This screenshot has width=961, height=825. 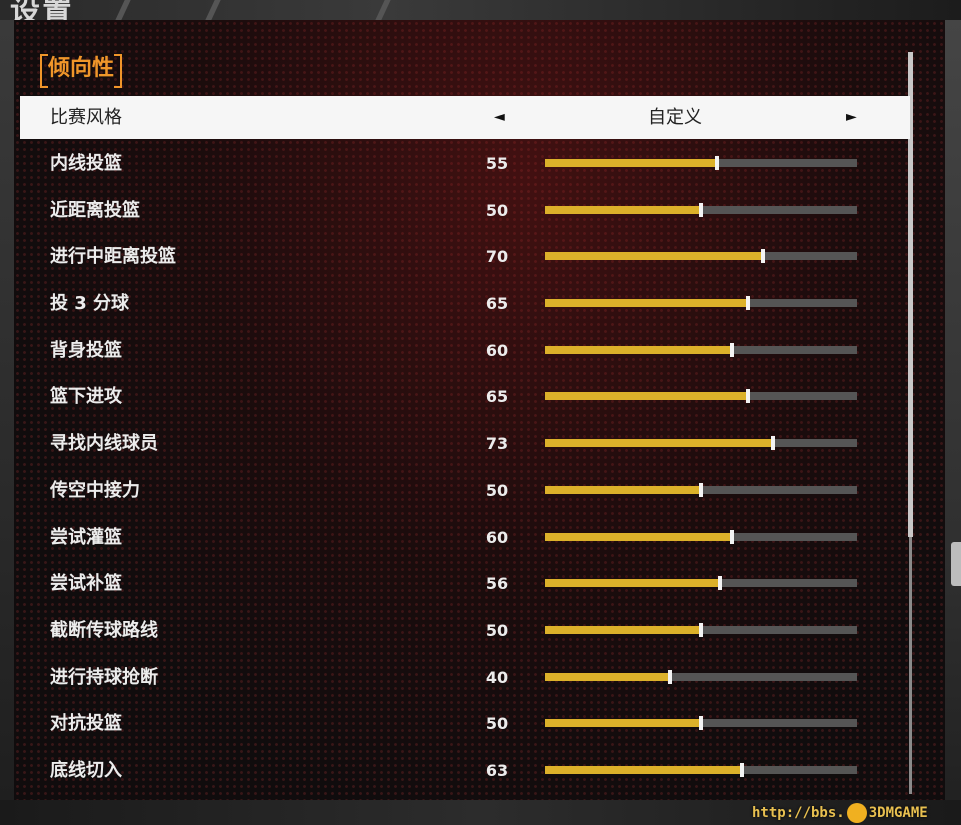 I want to click on tendency-slider-row: 背身投篮 60, so click(x=465, y=351).